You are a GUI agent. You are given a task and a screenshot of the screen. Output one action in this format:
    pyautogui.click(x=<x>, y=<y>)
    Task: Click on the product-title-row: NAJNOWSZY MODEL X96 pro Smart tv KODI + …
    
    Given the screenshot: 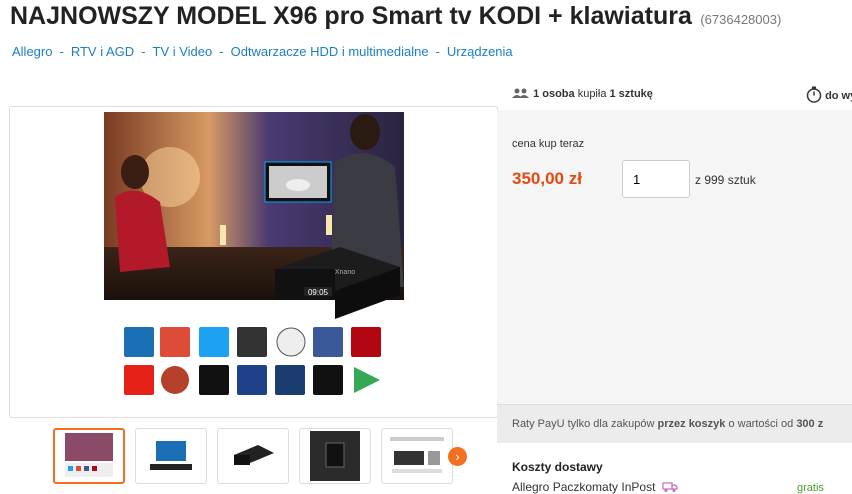 What is the action you would take?
    pyautogui.click(x=395, y=16)
    